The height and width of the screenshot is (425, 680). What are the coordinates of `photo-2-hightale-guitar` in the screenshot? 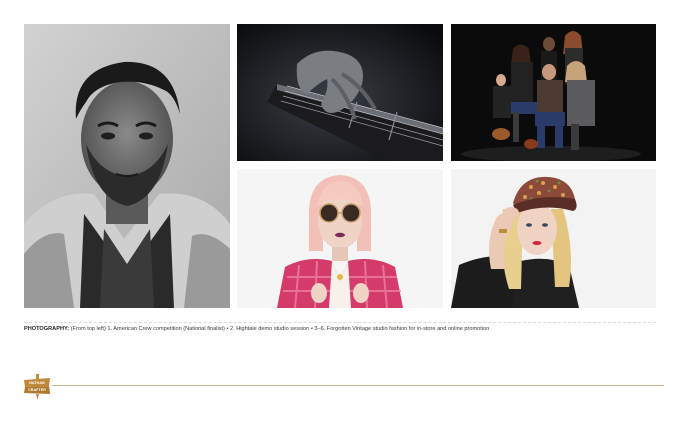 It's located at (340, 92).